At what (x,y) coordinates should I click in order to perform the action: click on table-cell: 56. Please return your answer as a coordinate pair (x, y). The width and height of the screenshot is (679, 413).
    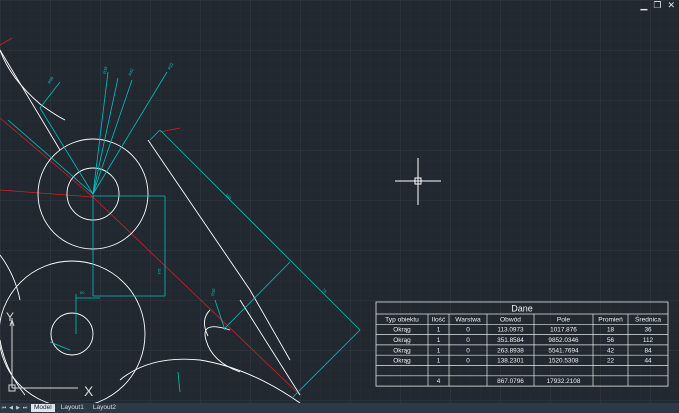
    Looking at the image, I should click on (611, 340).